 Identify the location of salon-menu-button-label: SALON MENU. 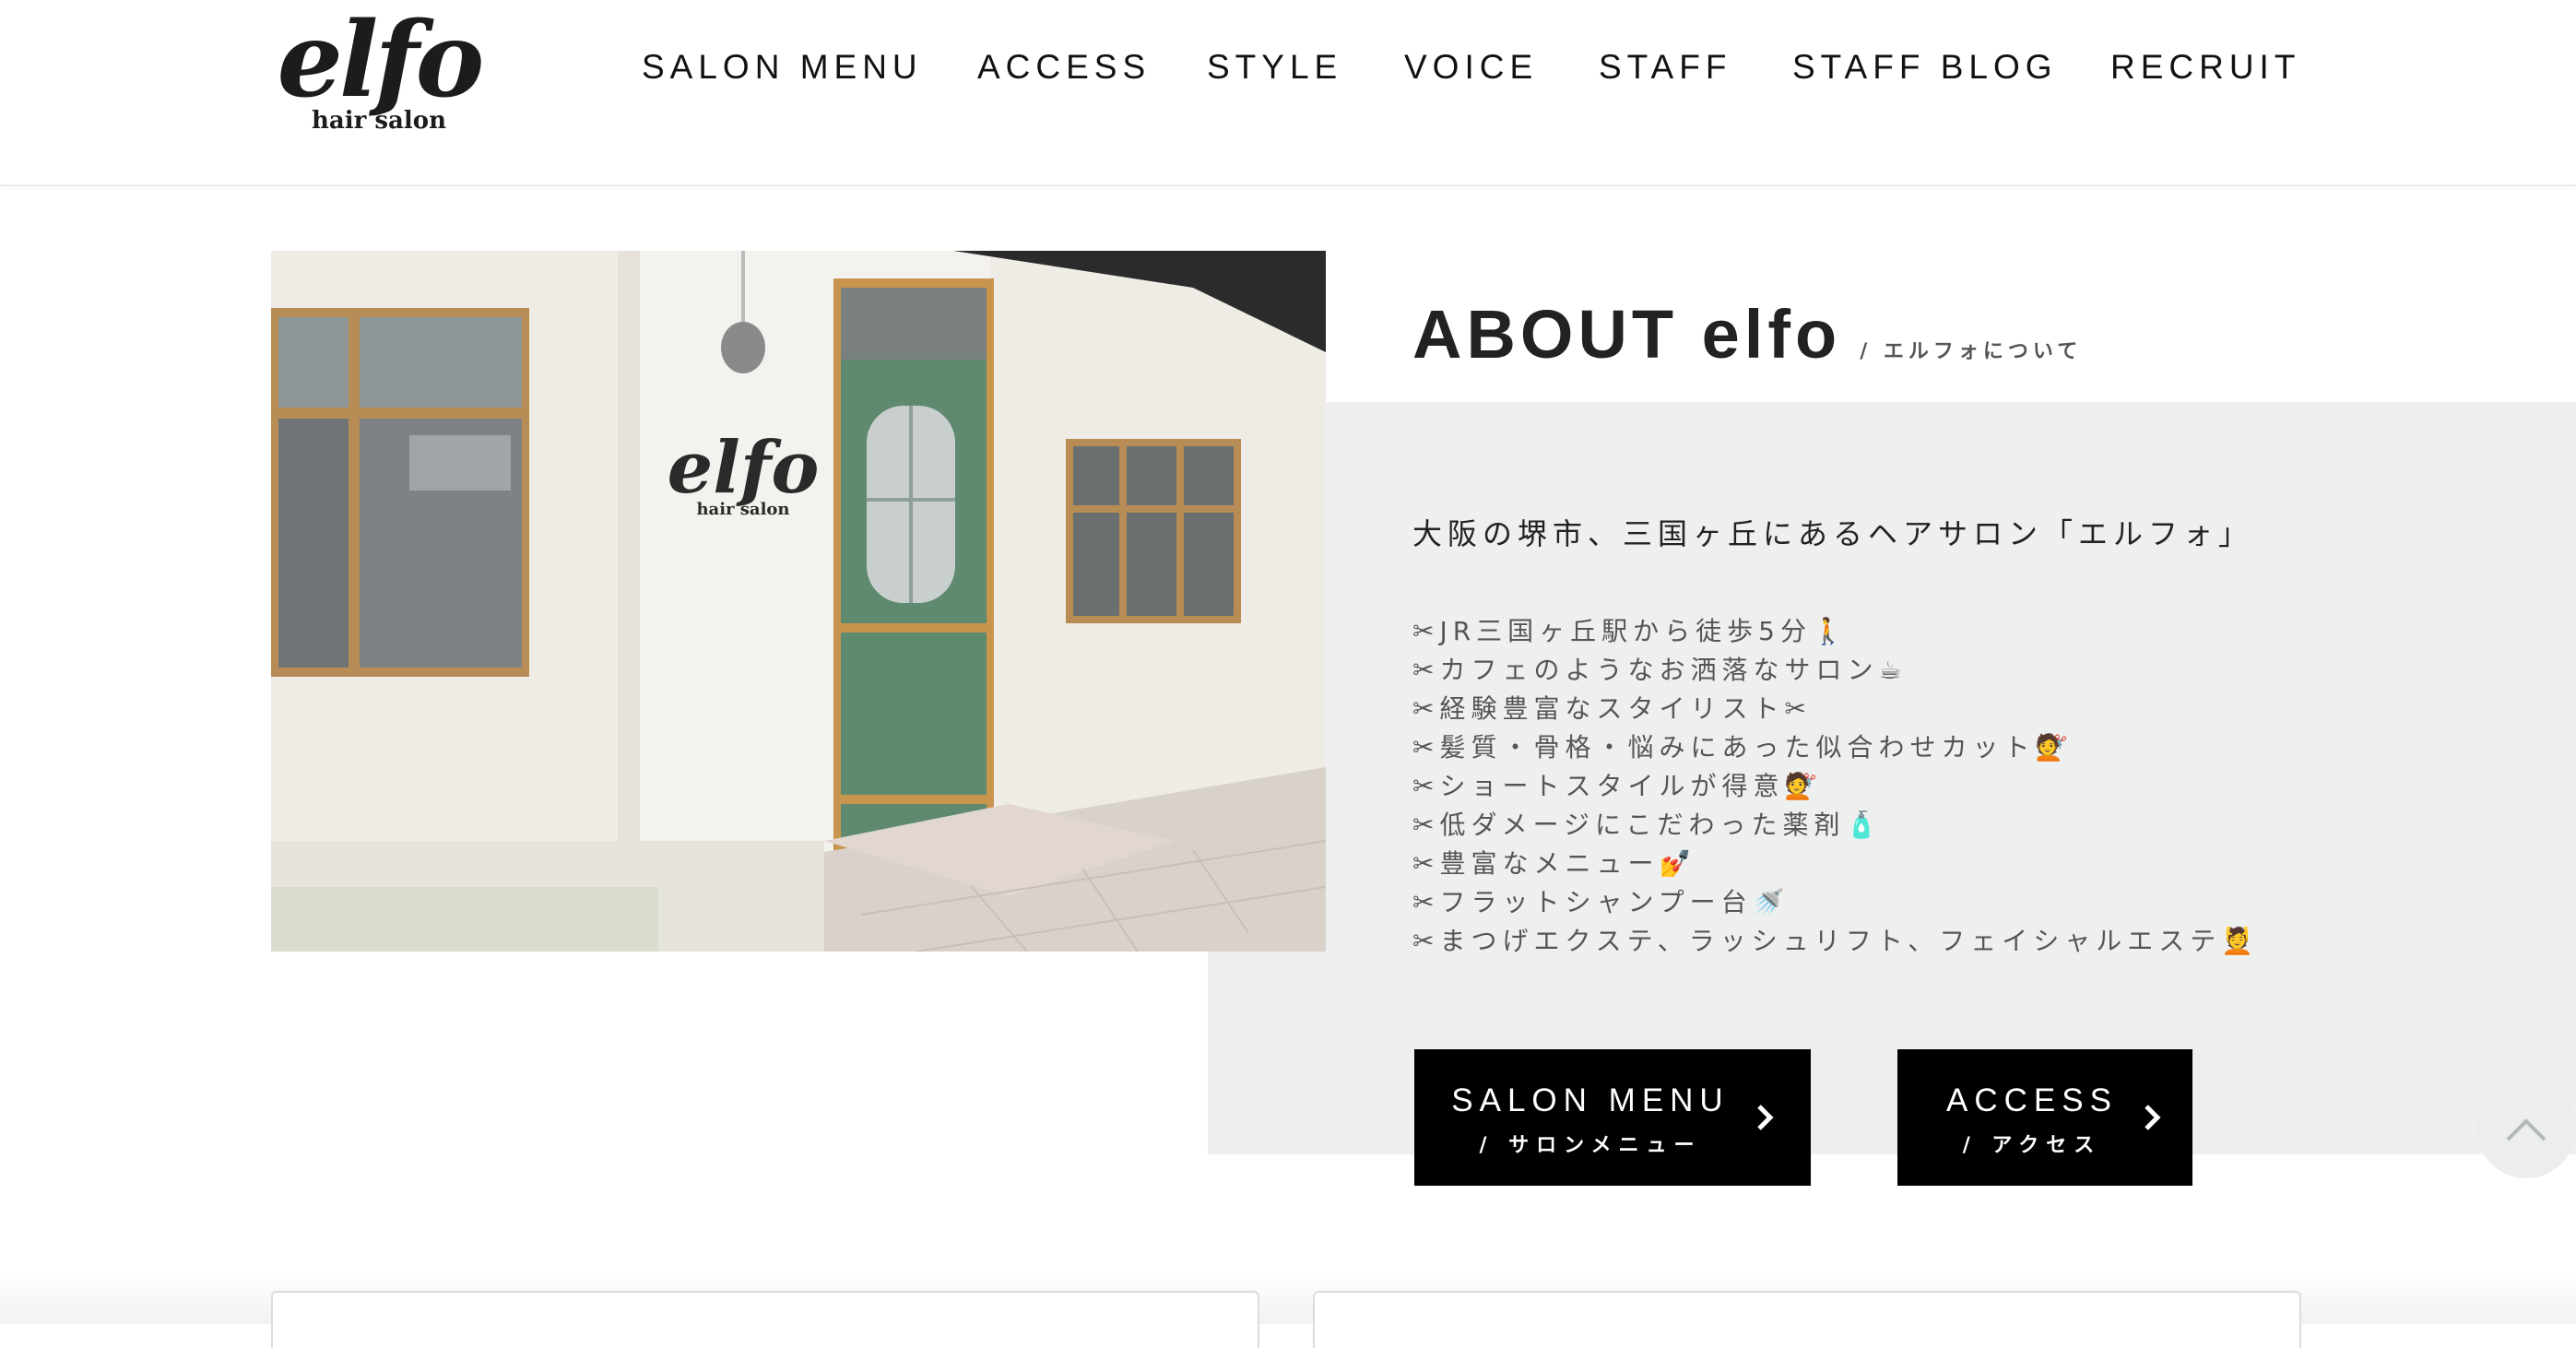
(1590, 1100).